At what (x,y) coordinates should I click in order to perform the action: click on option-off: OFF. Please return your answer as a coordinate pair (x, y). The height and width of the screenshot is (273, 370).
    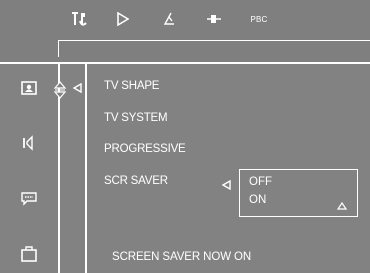
    Looking at the image, I should click on (260, 182).